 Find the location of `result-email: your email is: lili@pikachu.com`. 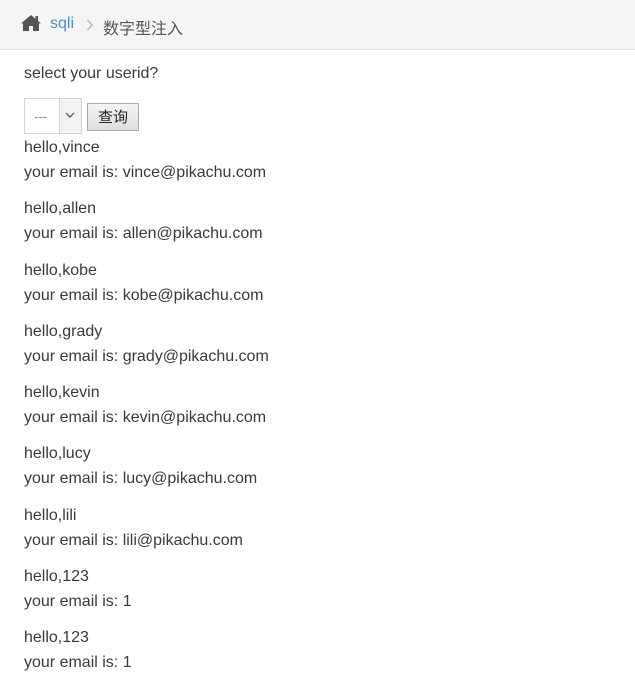

result-email: your email is: lili@pikachu.com is located at coordinates (133, 540).